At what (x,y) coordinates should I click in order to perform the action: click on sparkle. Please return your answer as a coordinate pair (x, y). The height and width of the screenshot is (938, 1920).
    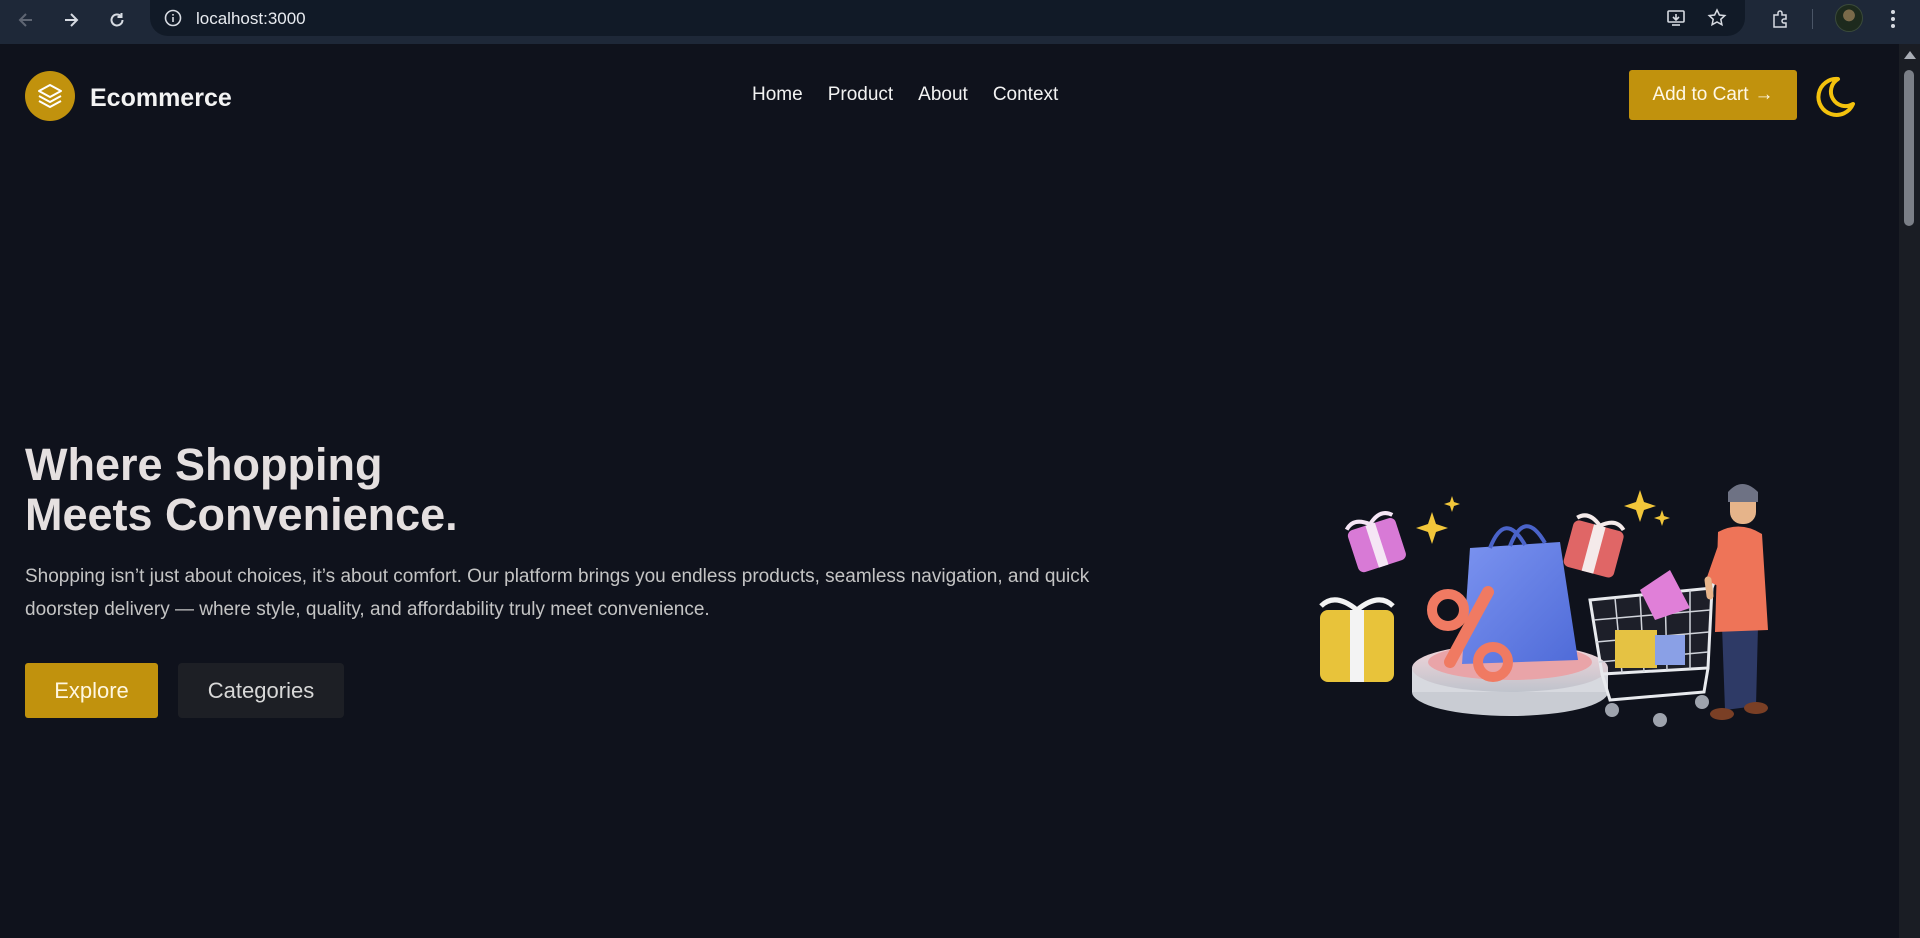
    Looking at the image, I should click on (1432, 528).